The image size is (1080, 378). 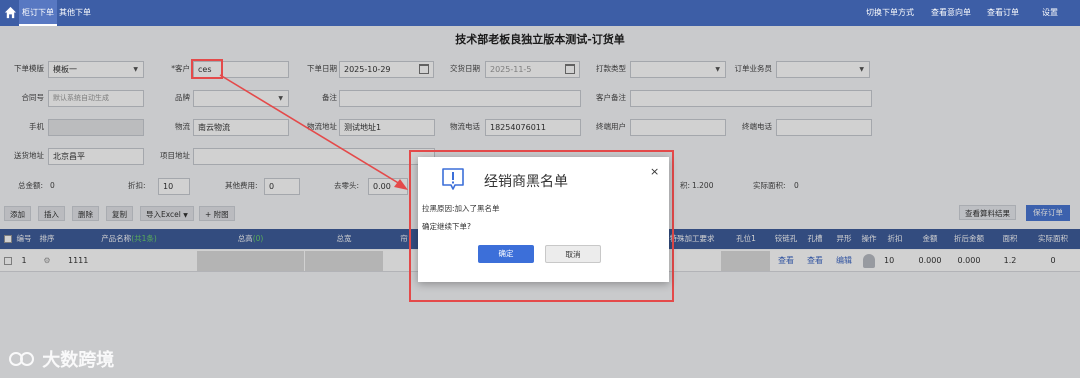 I want to click on view-orders-link: 查看订单, so click(x=1003, y=13).